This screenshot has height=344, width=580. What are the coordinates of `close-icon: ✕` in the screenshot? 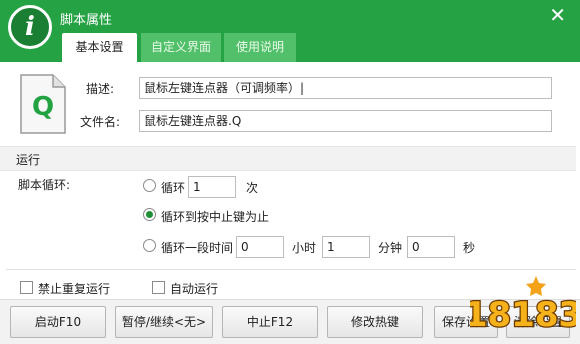 It's located at (557, 15).